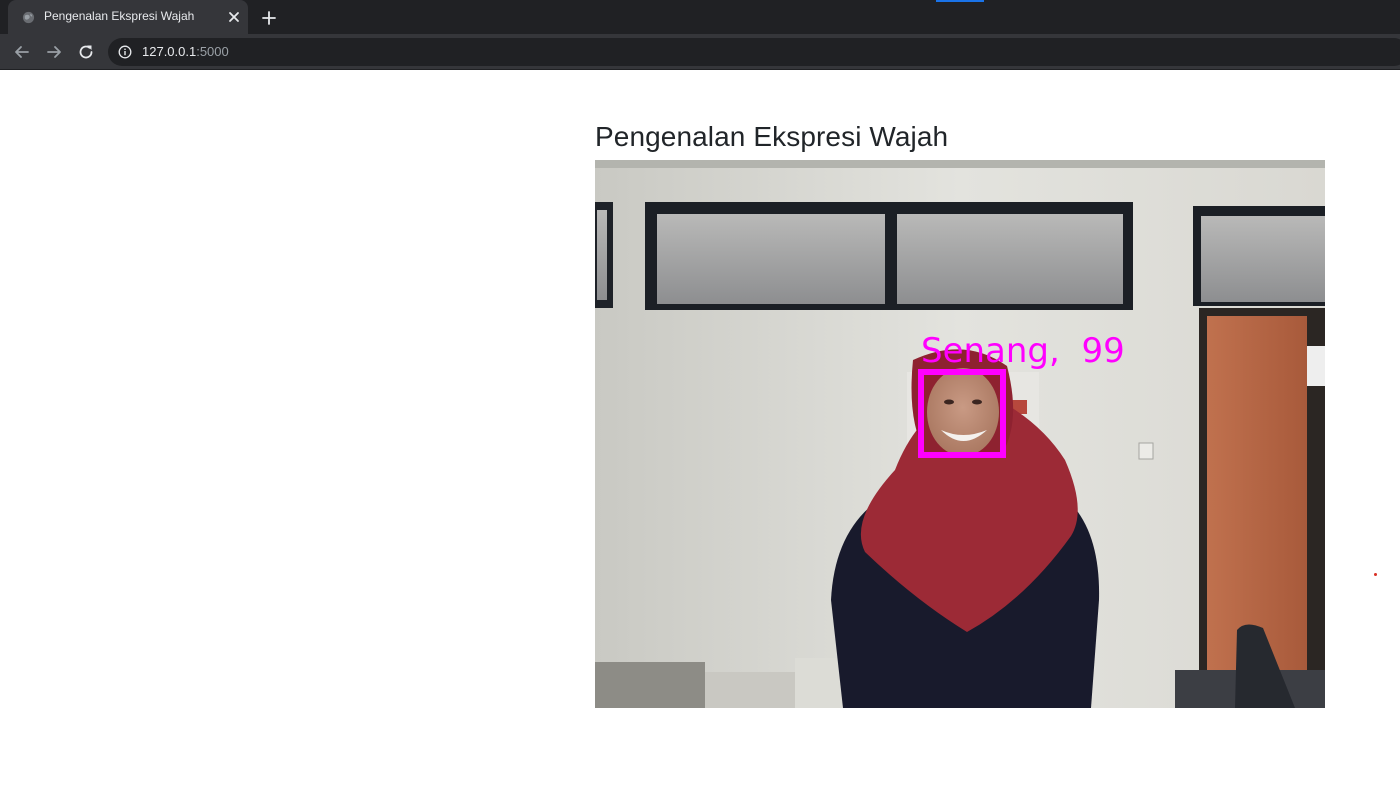 The width and height of the screenshot is (1400, 800). I want to click on tab-title: Pengenalan Ekspresi Wajah, so click(119, 16).